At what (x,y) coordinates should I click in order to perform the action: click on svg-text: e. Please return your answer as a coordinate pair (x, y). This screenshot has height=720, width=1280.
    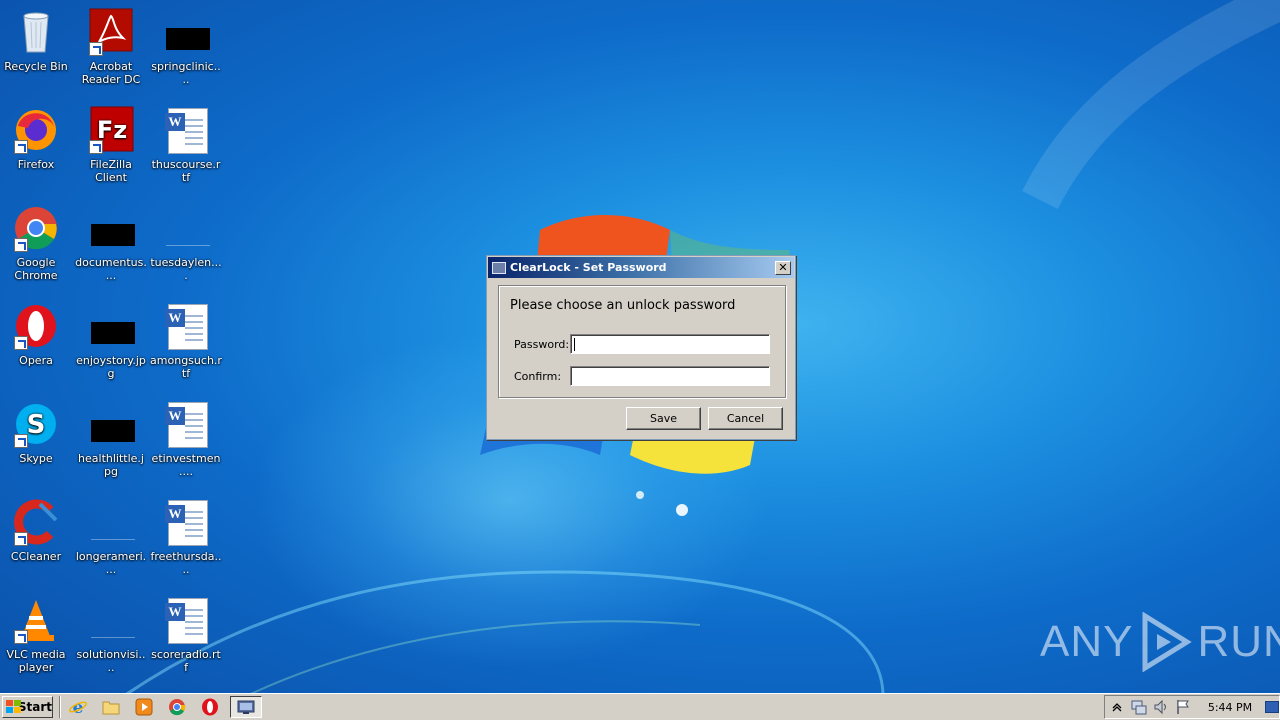
    Looking at the image, I should click on (78, 707).